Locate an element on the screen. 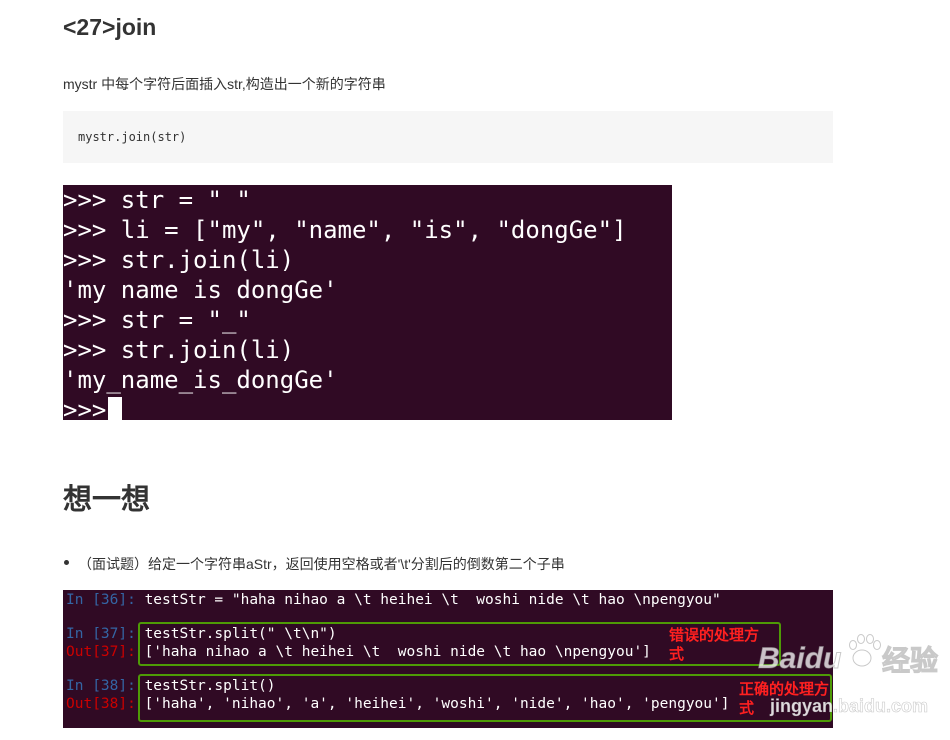 This screenshot has width=950, height=740. in-code: testStr.split() is located at coordinates (205, 686).